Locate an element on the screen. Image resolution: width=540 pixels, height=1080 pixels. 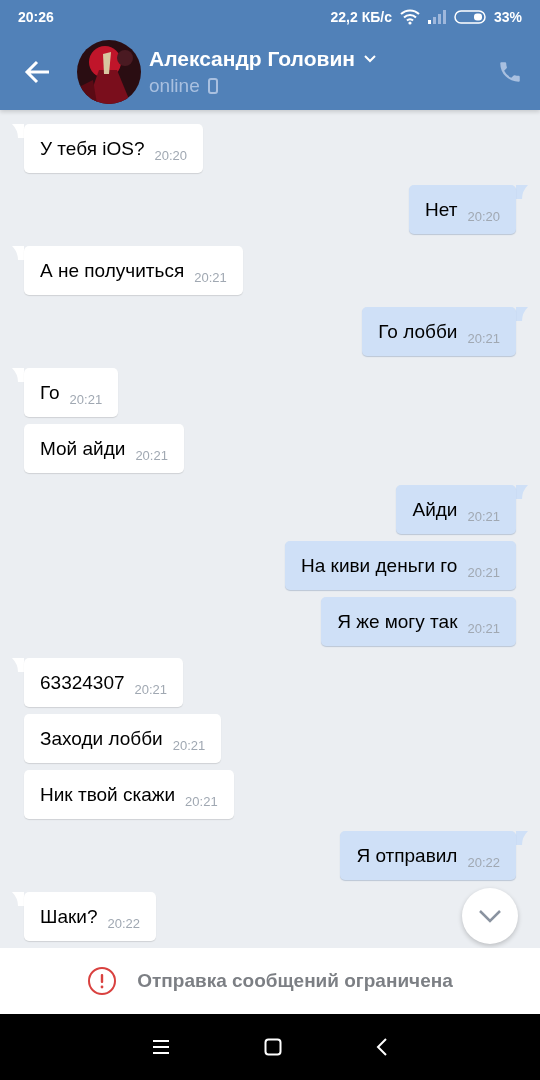
wifi-icon is located at coordinates (409, 17).